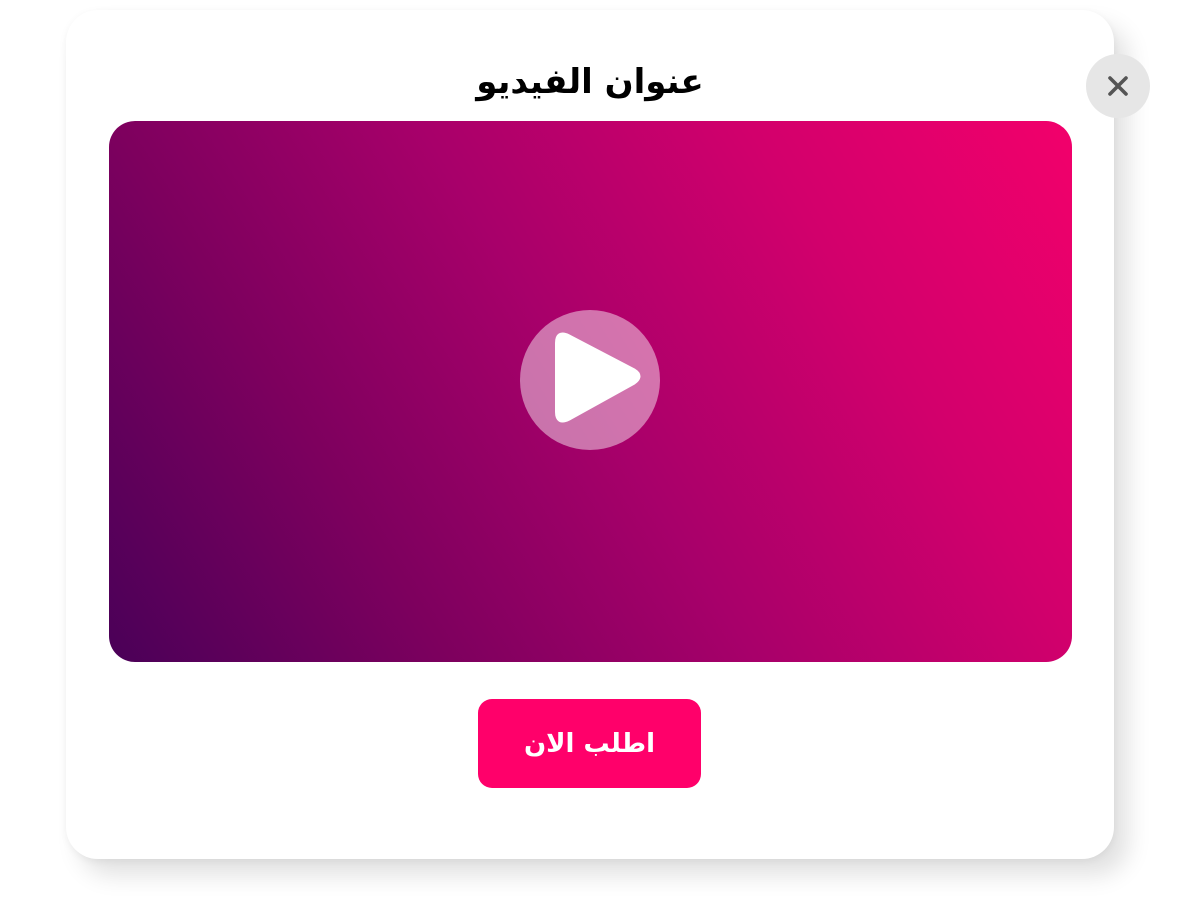 This screenshot has width=1200, height=900. I want to click on close-button, so click(1118, 86).